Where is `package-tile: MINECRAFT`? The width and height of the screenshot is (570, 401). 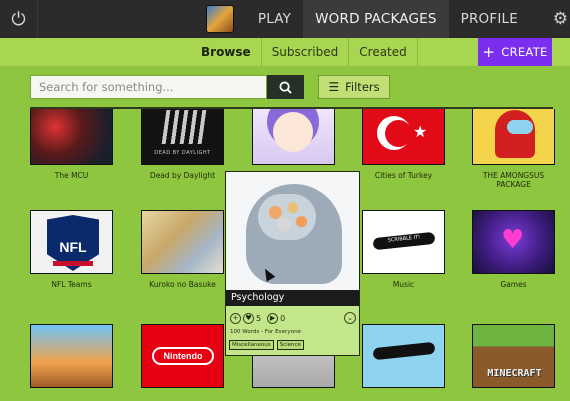
package-tile: MINECRAFT is located at coordinates (513, 359).